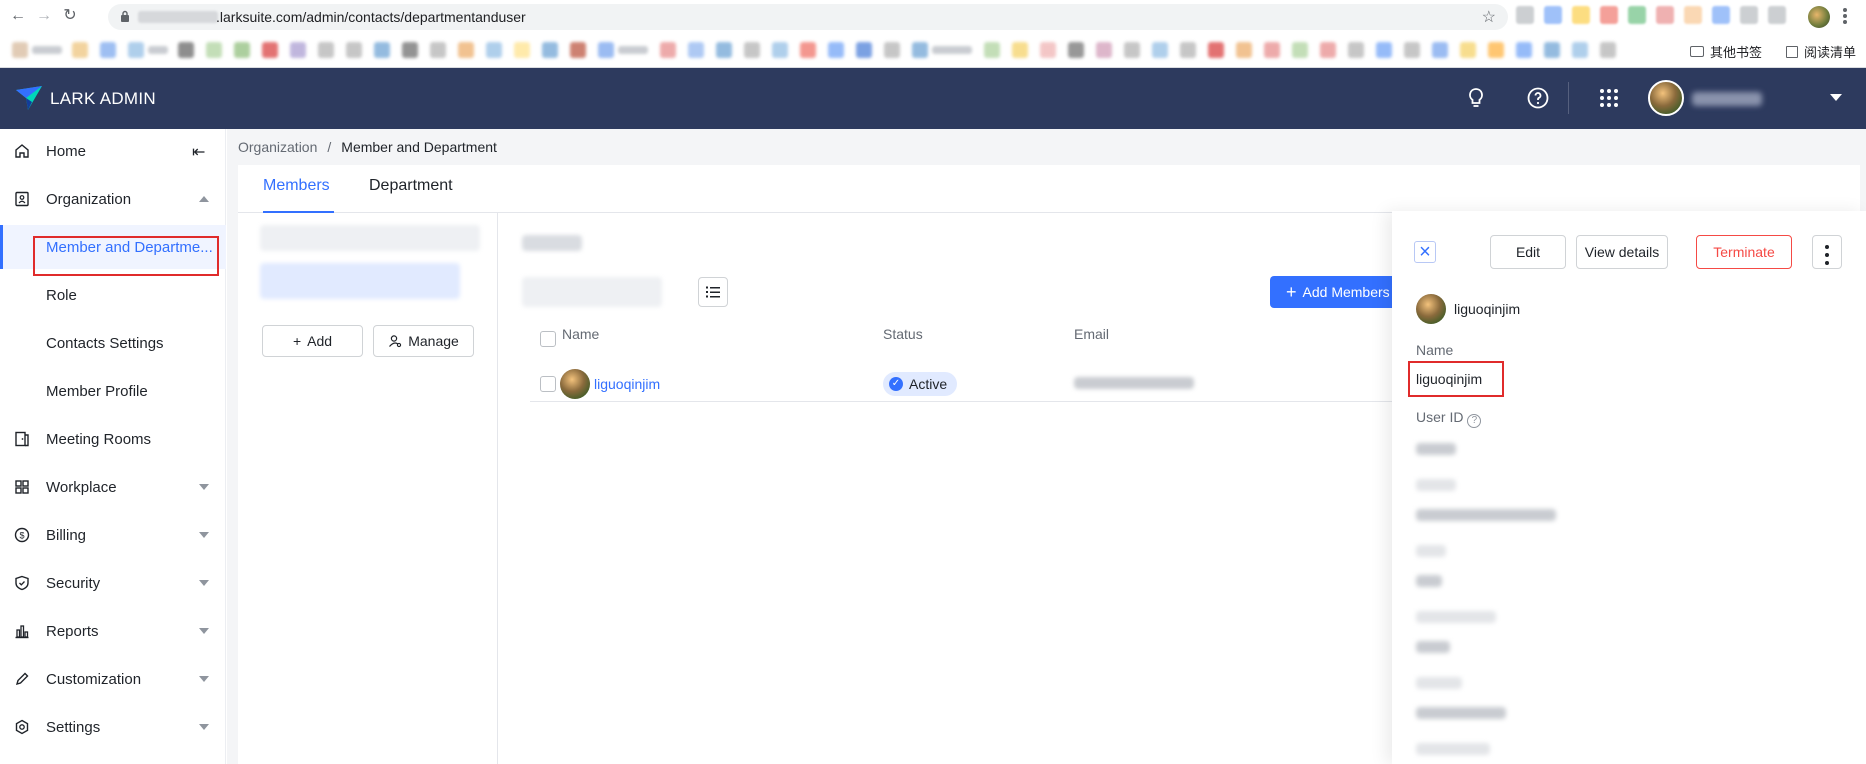  Describe the element at coordinates (1092, 334) in the screenshot. I see `column-header-email: Email` at that location.